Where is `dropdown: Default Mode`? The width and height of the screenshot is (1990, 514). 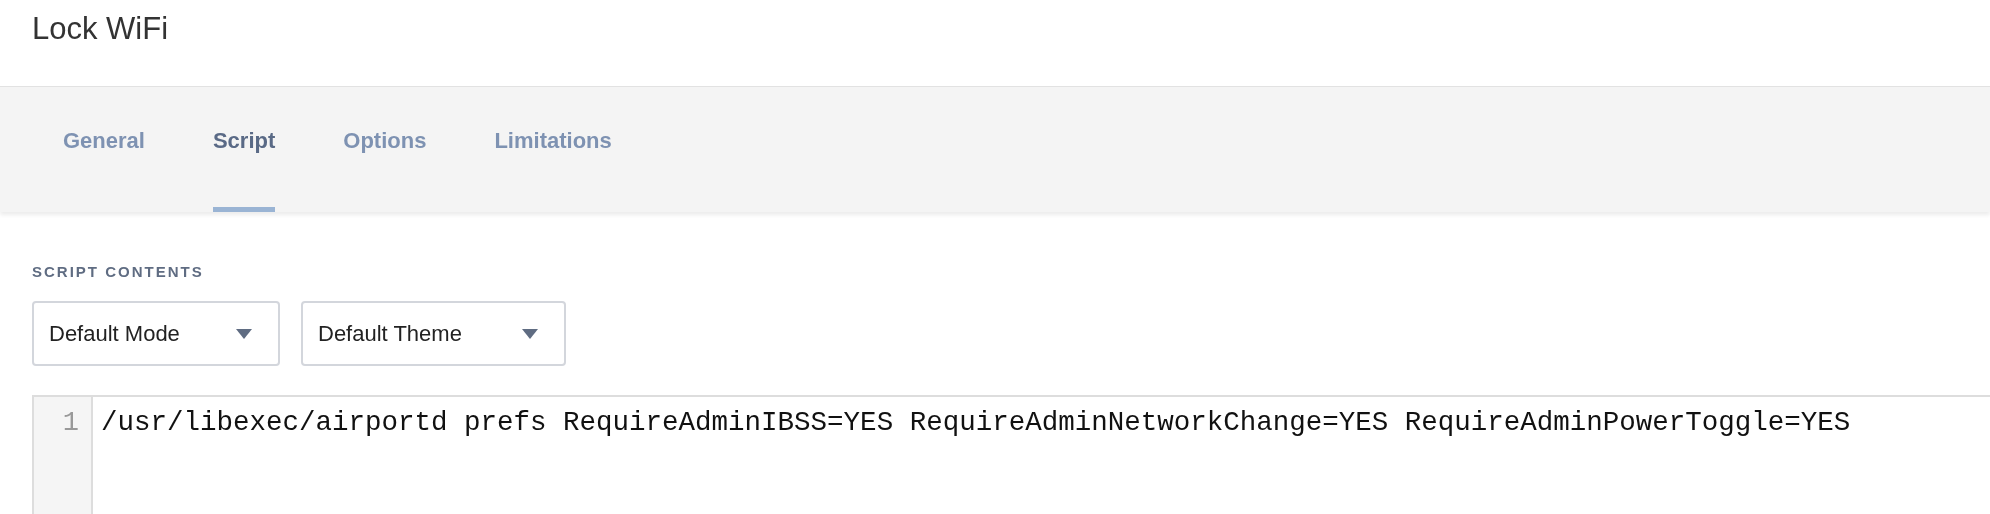
dropdown: Default Mode is located at coordinates (156, 333).